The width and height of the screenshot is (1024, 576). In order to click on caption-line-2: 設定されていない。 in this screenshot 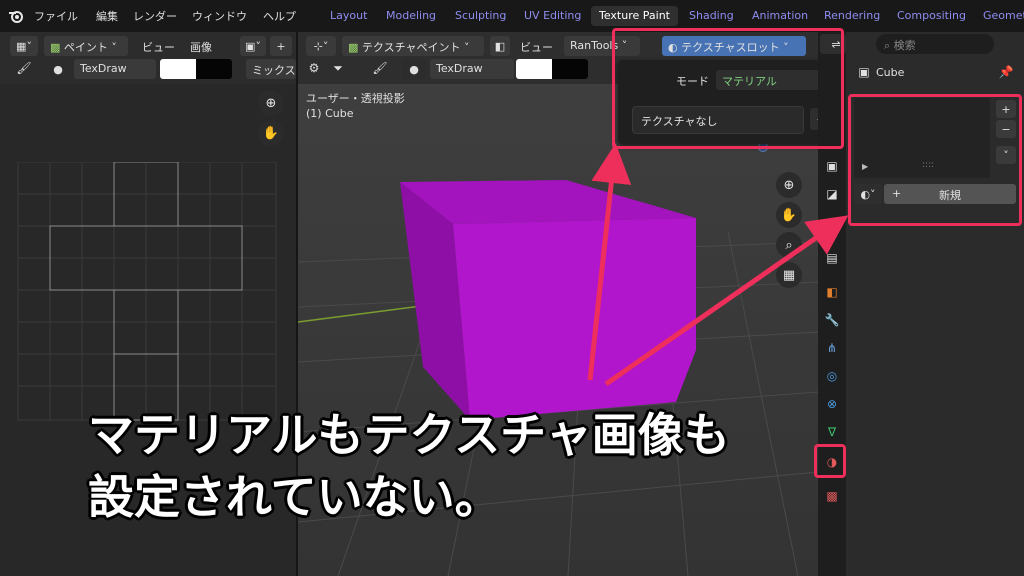, I will do `click(294, 497)`.